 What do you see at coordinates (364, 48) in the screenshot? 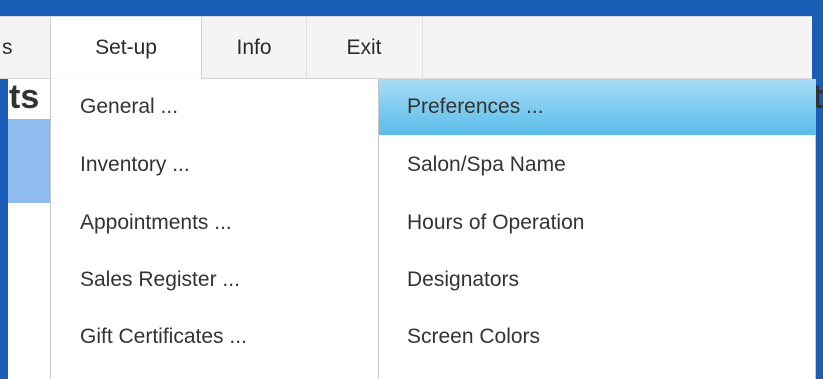
I see `menu-item-exit: Exit` at bounding box center [364, 48].